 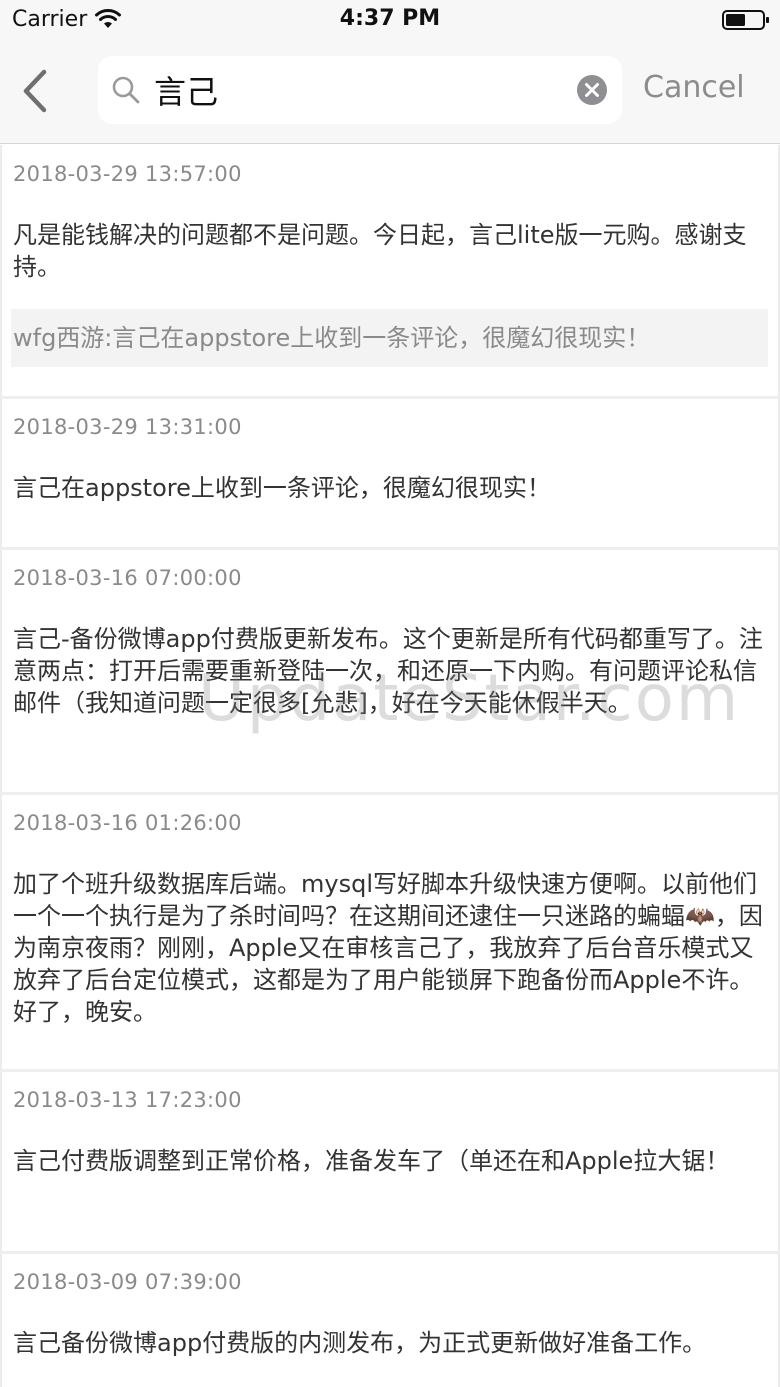 I want to click on post-date: 2018-03-13 17:23:00, so click(x=127, y=1100).